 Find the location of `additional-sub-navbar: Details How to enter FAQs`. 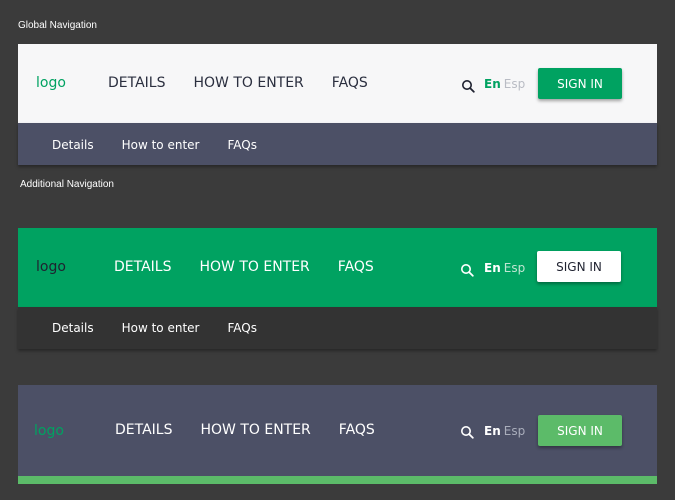

additional-sub-navbar: Details How to enter FAQs is located at coordinates (337, 328).